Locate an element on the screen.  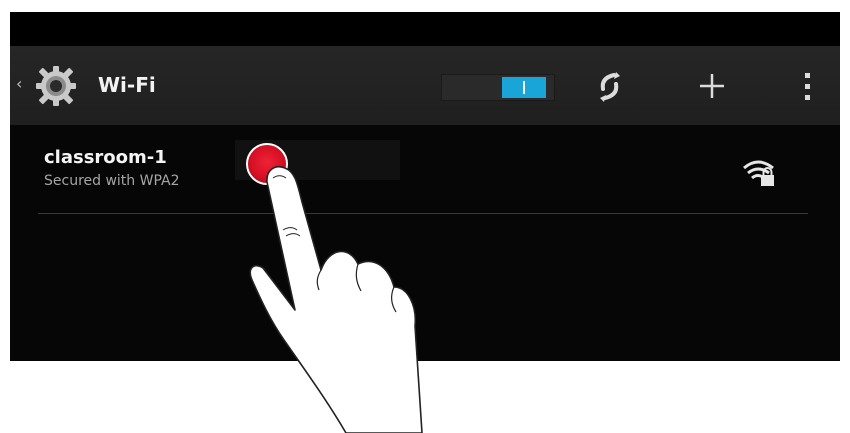
network-status: Secured with WPA2 is located at coordinates (112, 181).